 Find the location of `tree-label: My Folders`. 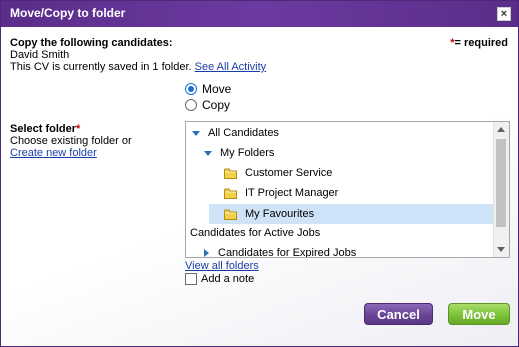

tree-label: My Folders is located at coordinates (247, 153).